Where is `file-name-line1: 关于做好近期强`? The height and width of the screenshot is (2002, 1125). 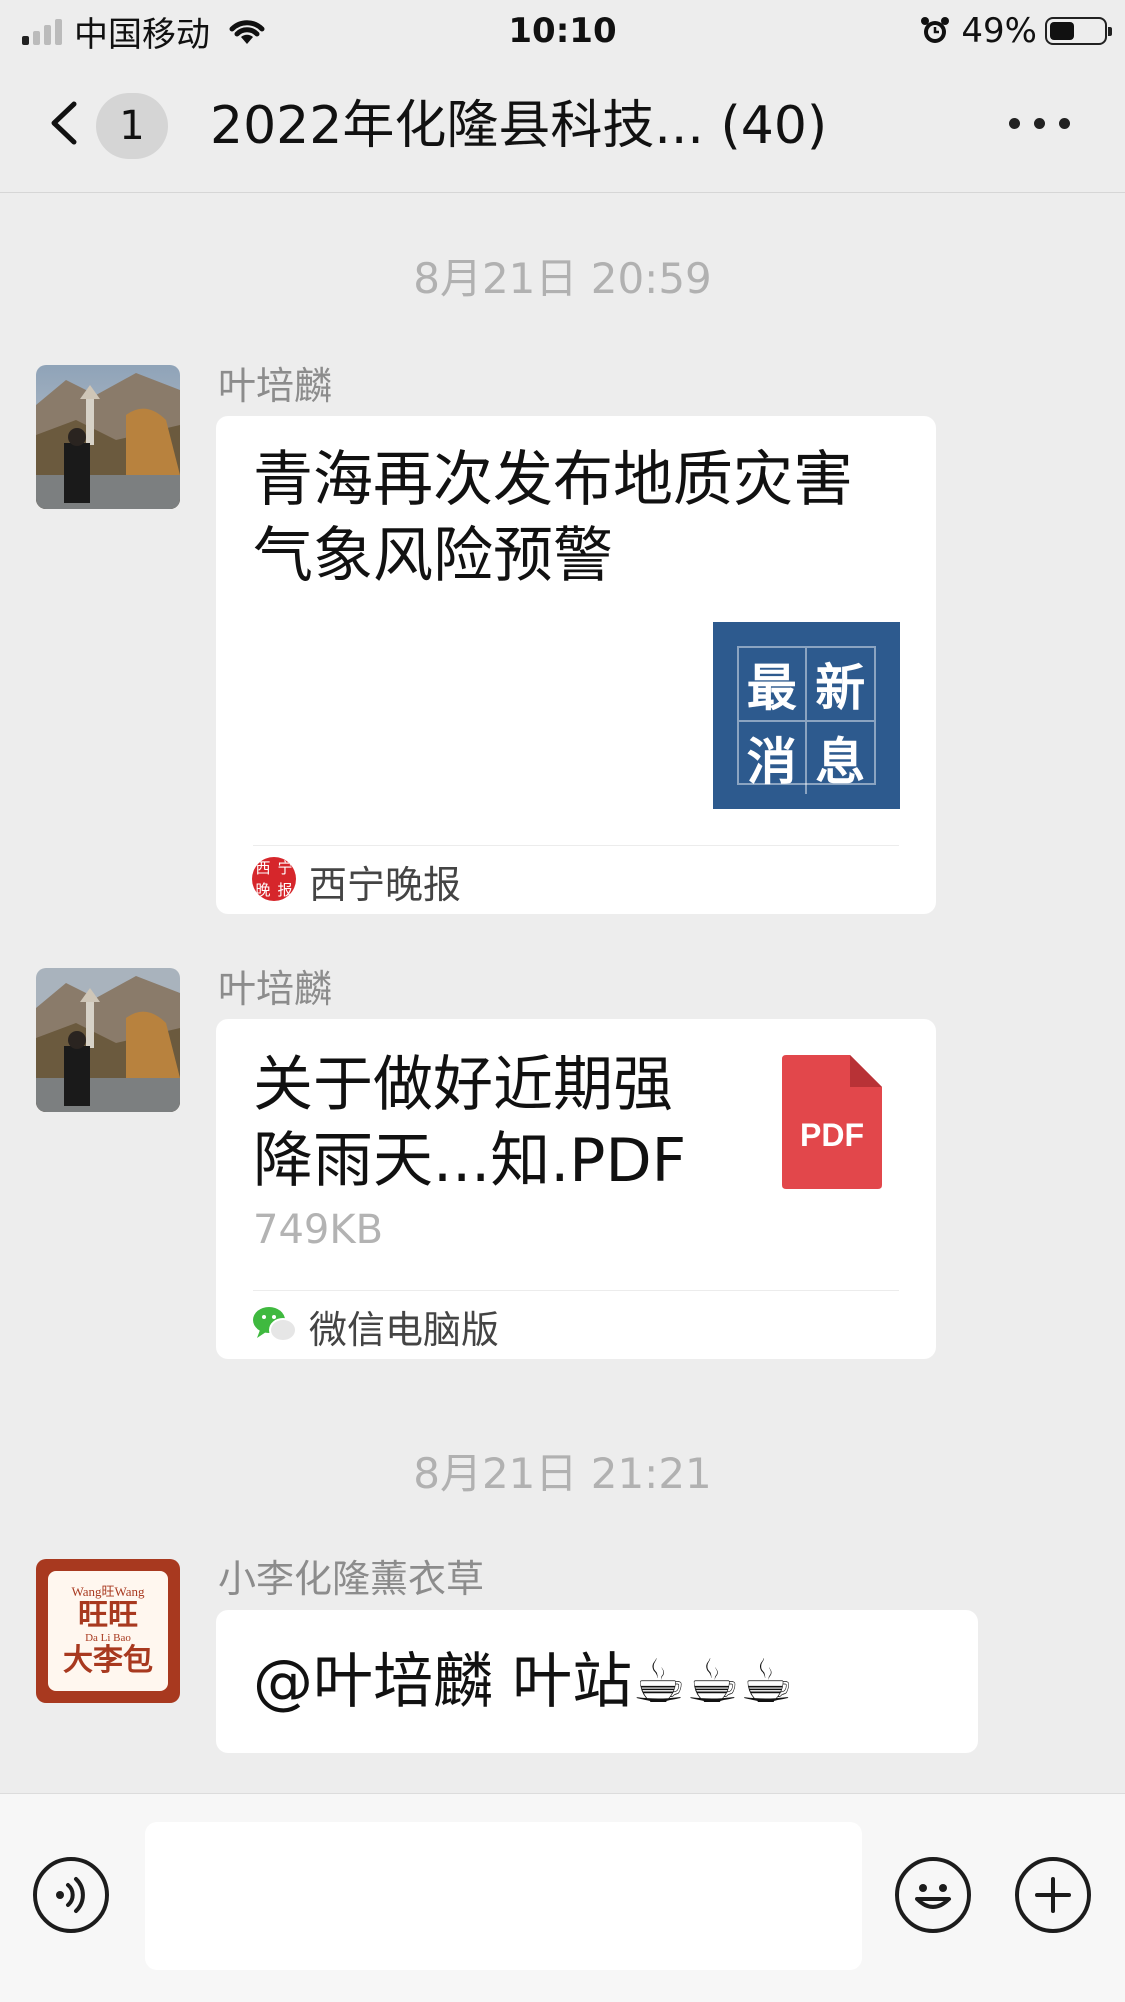 file-name-line1: 关于做好近期强 is located at coordinates (463, 1085).